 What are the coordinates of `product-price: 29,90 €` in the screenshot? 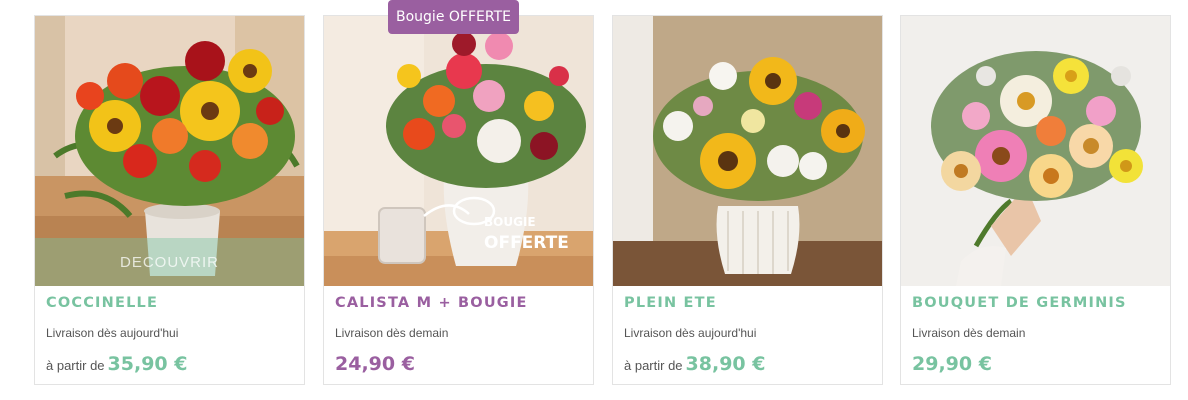 It's located at (952, 364).